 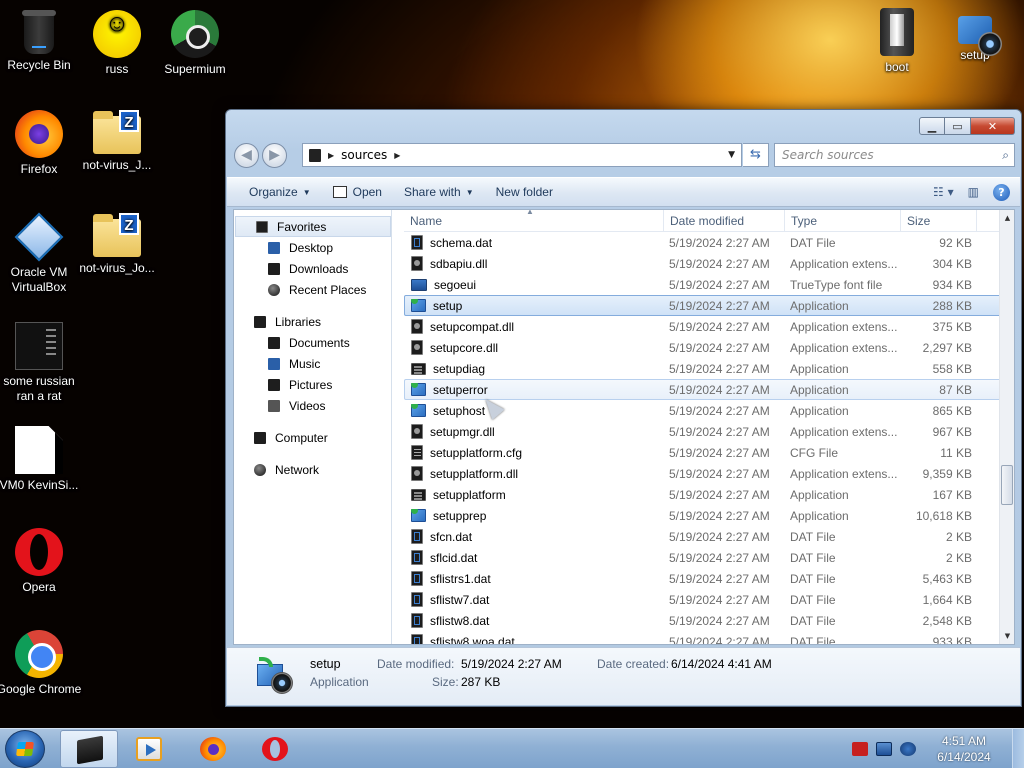 I want to click on nav-downloads: Downloads, so click(x=312, y=268).